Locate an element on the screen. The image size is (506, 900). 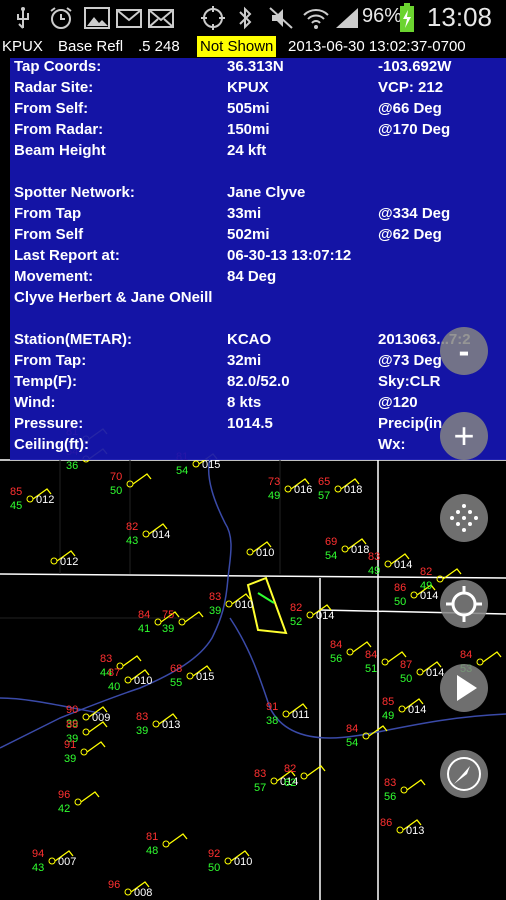
station-plot: 83 49 014 is located at coordinates (390, 564).